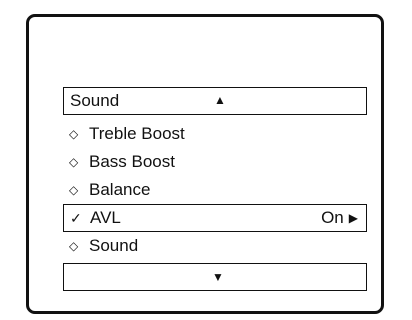 Image resolution: width=412 pixels, height=320 pixels. I want to click on menu-item-value: On, so click(332, 217).